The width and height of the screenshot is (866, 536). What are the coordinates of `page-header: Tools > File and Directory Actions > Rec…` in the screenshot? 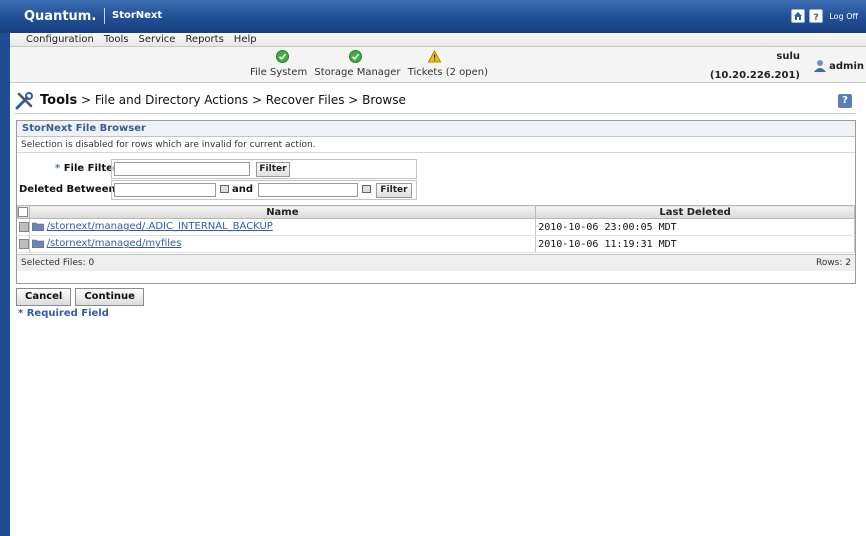 It's located at (435, 101).